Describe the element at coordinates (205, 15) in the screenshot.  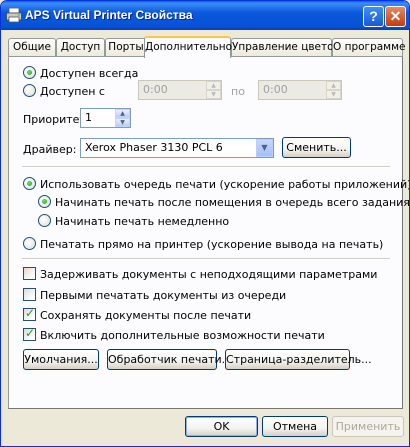
I see `title-bar: APS Virtual Printer Свойства ? ✕` at that location.